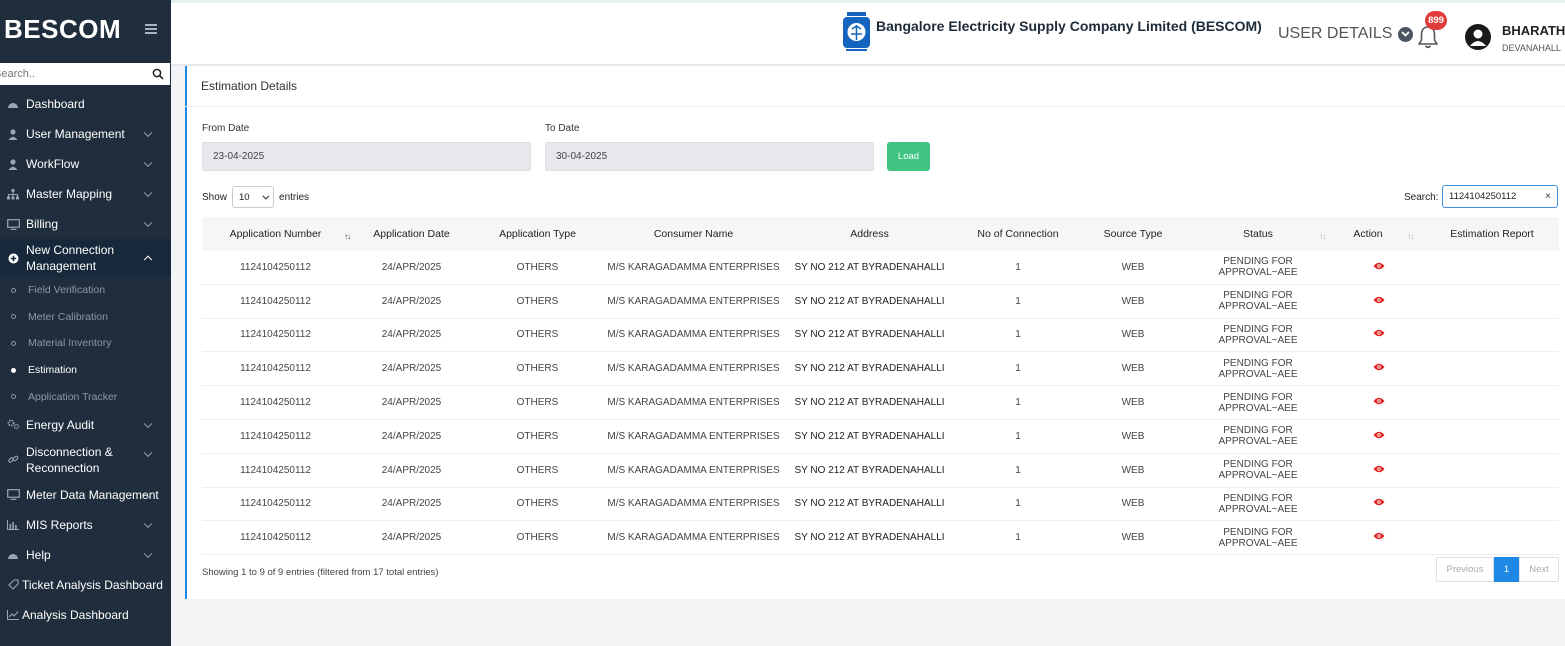 This screenshot has height=646, width=1565. What do you see at coordinates (85, 317) in the screenshot?
I see `sidebar-subitem-meter-calibration: Meter Calibration` at bounding box center [85, 317].